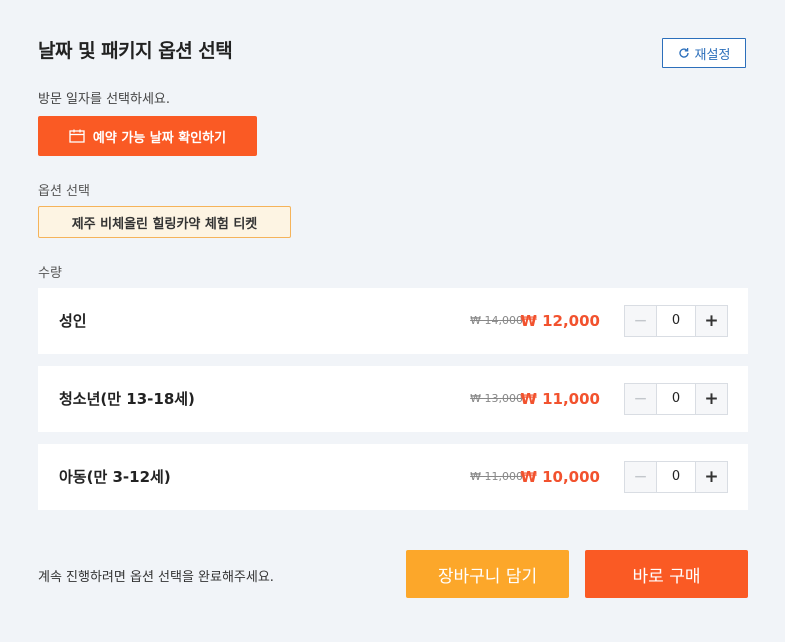 This screenshot has width=785, height=642. I want to click on ticket-name: 성인, so click(73, 321).